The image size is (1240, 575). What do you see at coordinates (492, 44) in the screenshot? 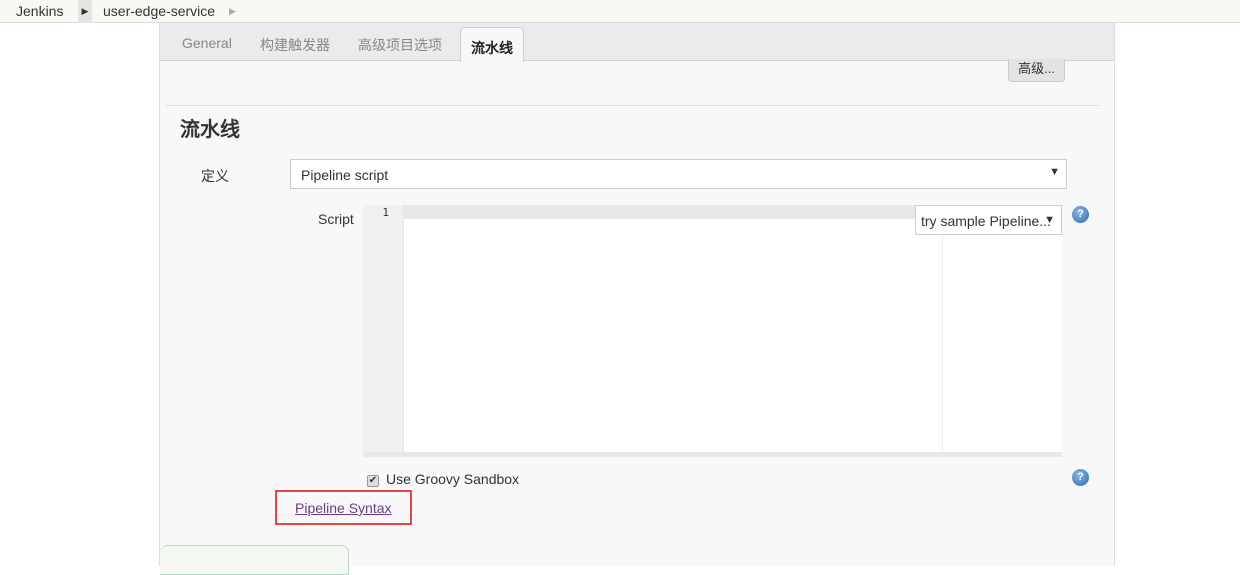
I see `tab-pipeline: 流水线` at bounding box center [492, 44].